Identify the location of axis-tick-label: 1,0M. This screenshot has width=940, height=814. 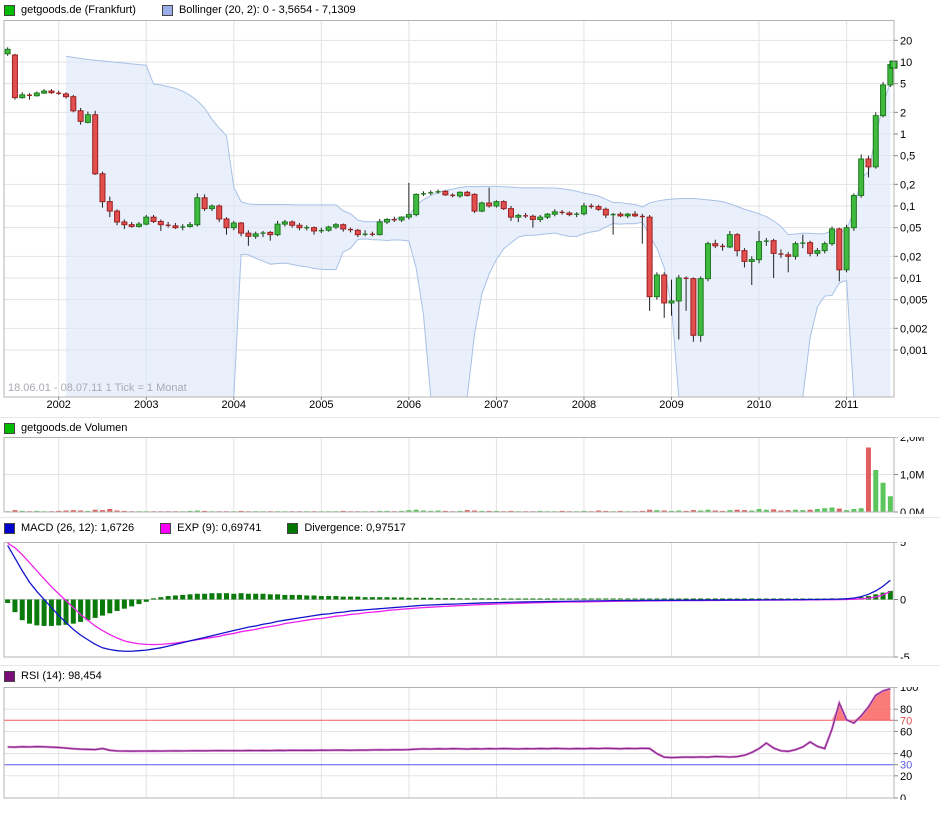
(912, 476).